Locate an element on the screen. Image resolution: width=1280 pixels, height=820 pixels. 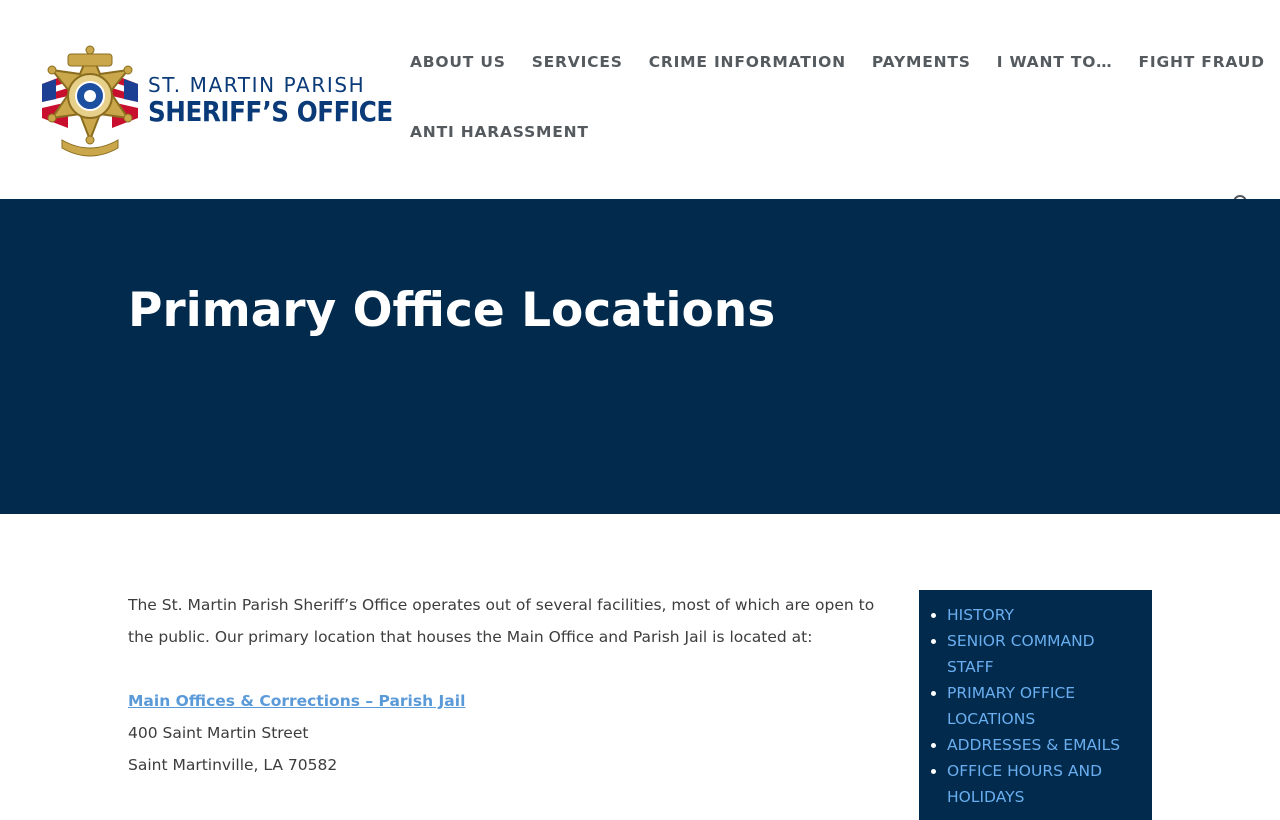
nav-anti-harassment: ANTI HARASSMENT is located at coordinates (499, 132).